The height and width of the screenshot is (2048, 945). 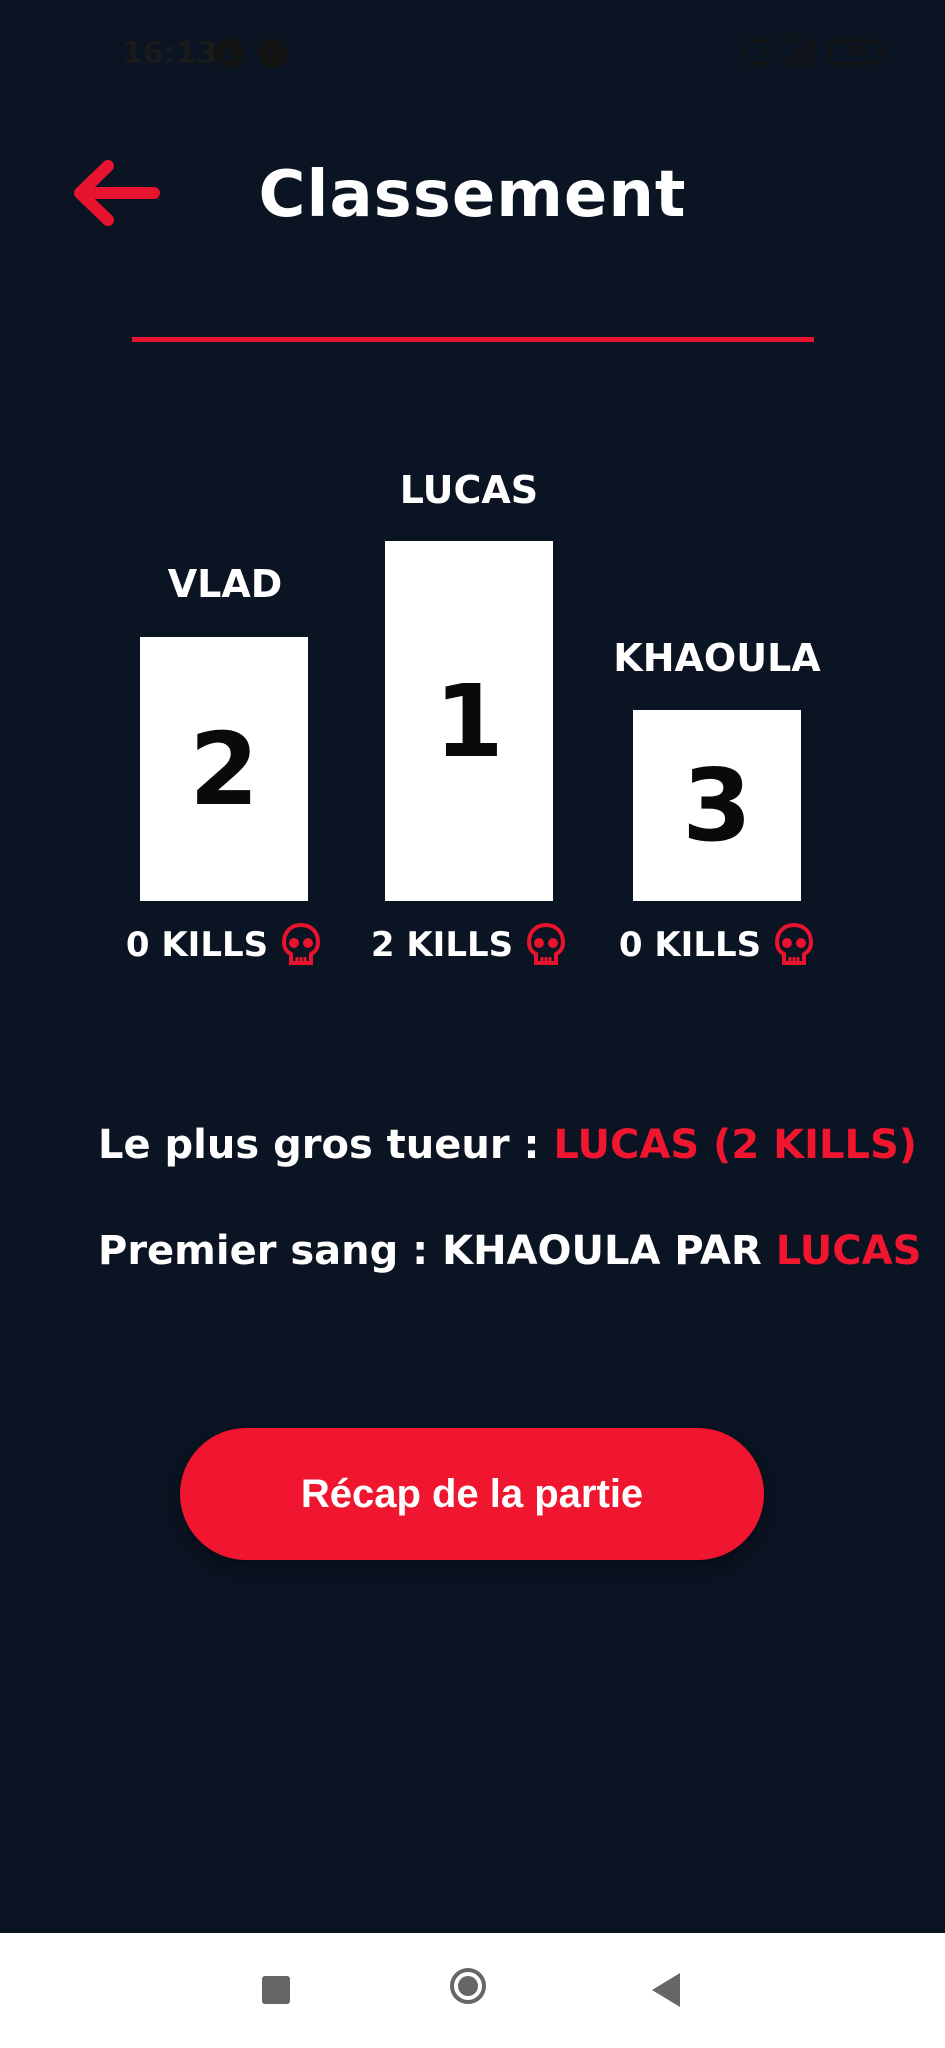 I want to click on recap-button-label: Récap de la partie, so click(x=472, y=1493).